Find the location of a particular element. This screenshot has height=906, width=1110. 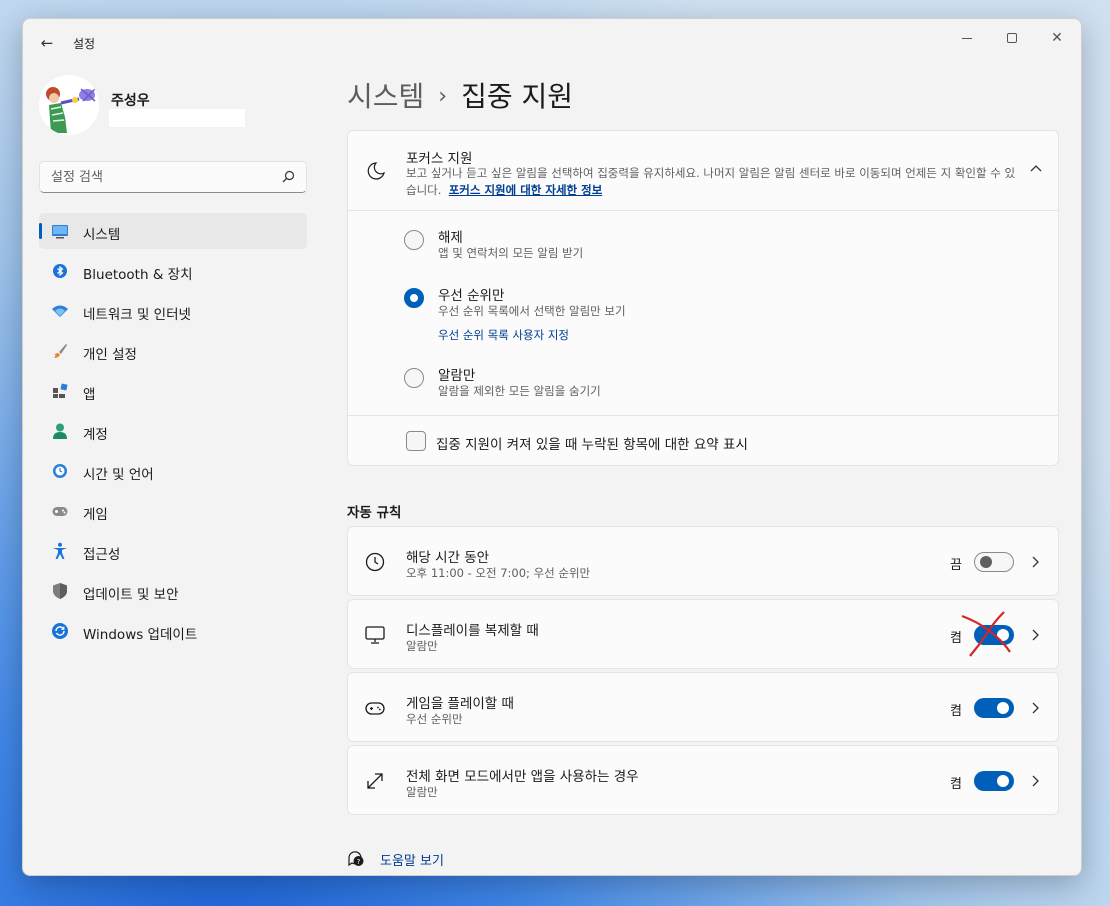

back-button: ← is located at coordinates (47, 43).